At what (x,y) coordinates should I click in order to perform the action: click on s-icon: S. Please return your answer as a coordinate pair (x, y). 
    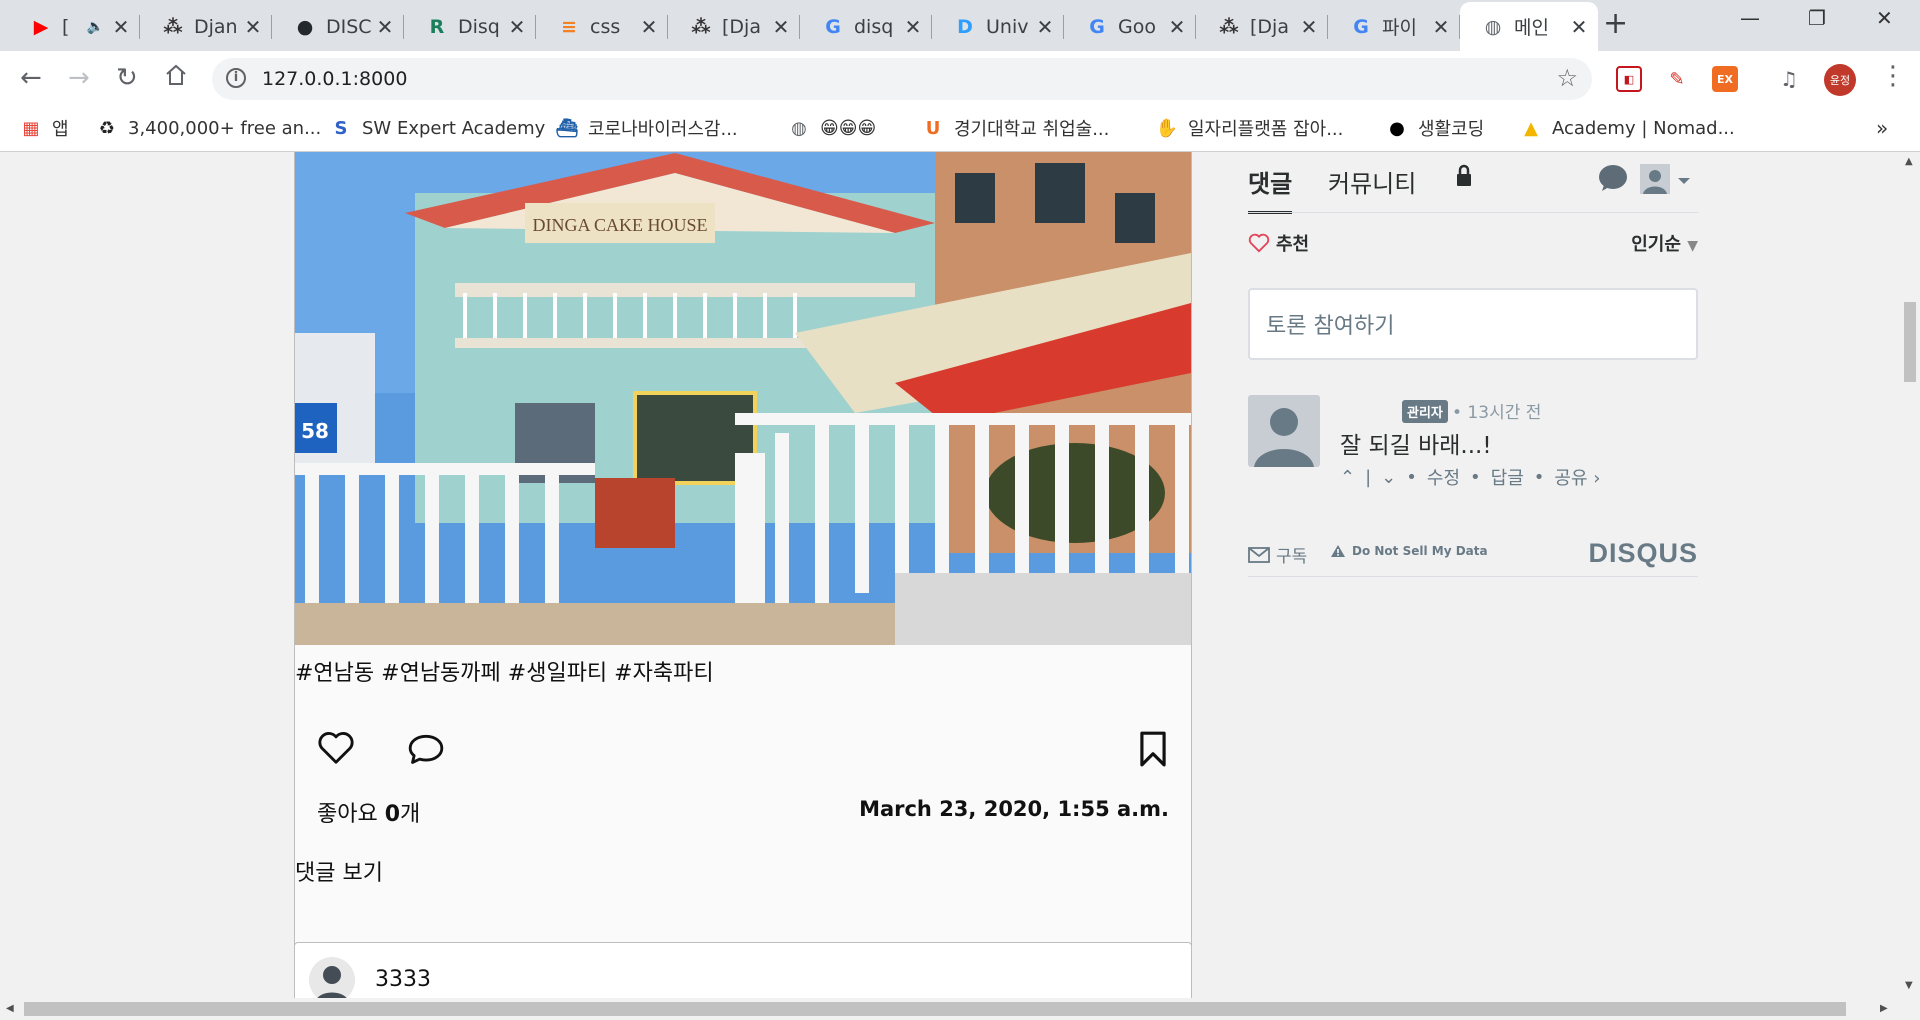
    Looking at the image, I should click on (341, 128).